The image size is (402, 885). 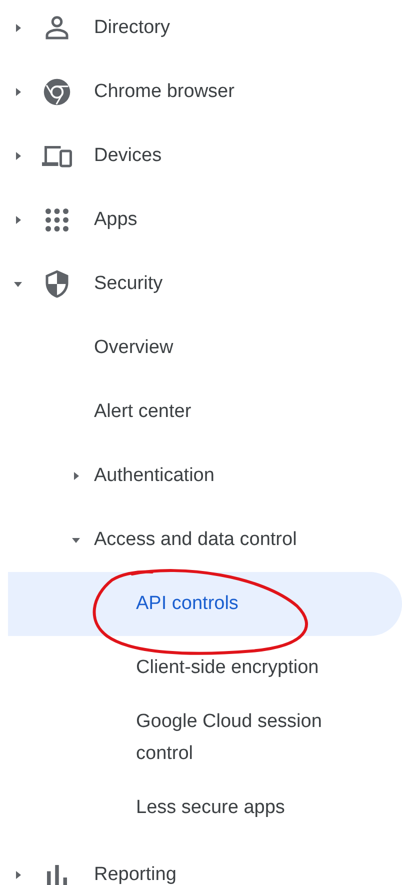 I want to click on nav-item: Overview, so click(x=205, y=348).